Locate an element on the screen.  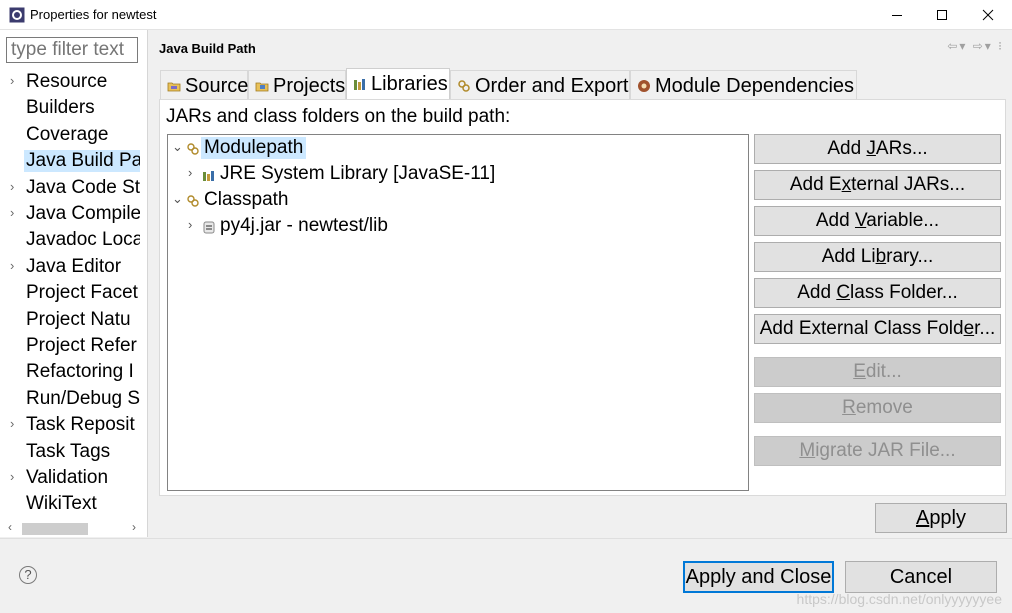
filter-input is located at coordinates (72, 50).